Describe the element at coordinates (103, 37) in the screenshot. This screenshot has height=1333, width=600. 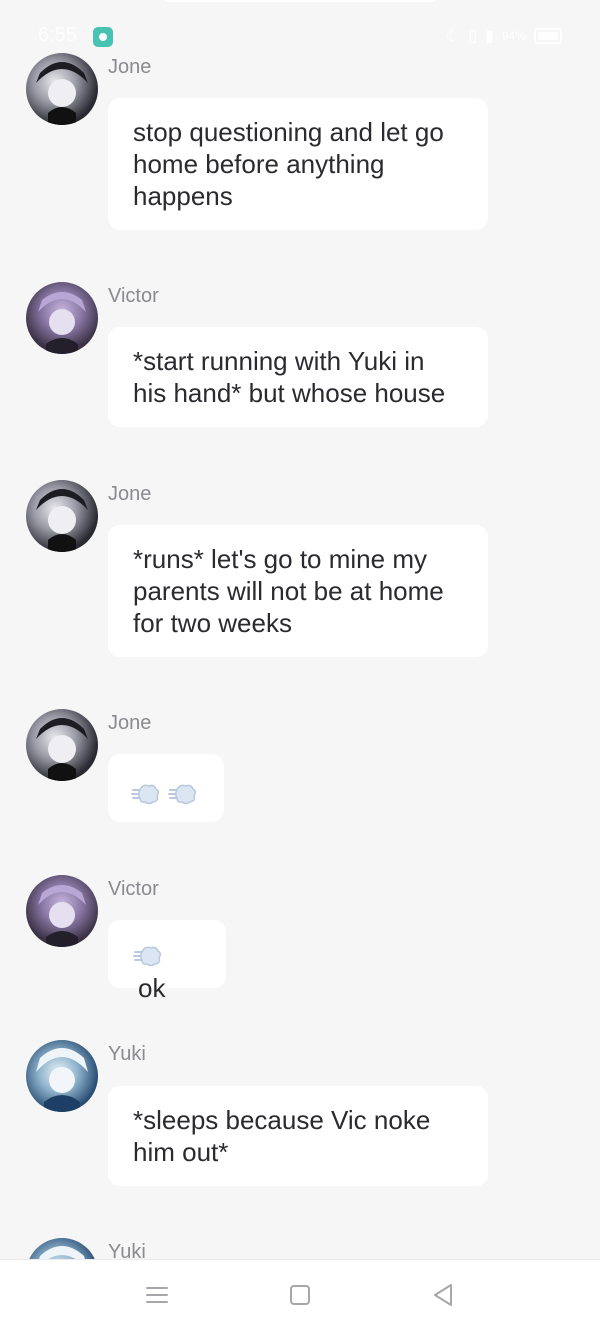
I see `app-notification-icon` at that location.